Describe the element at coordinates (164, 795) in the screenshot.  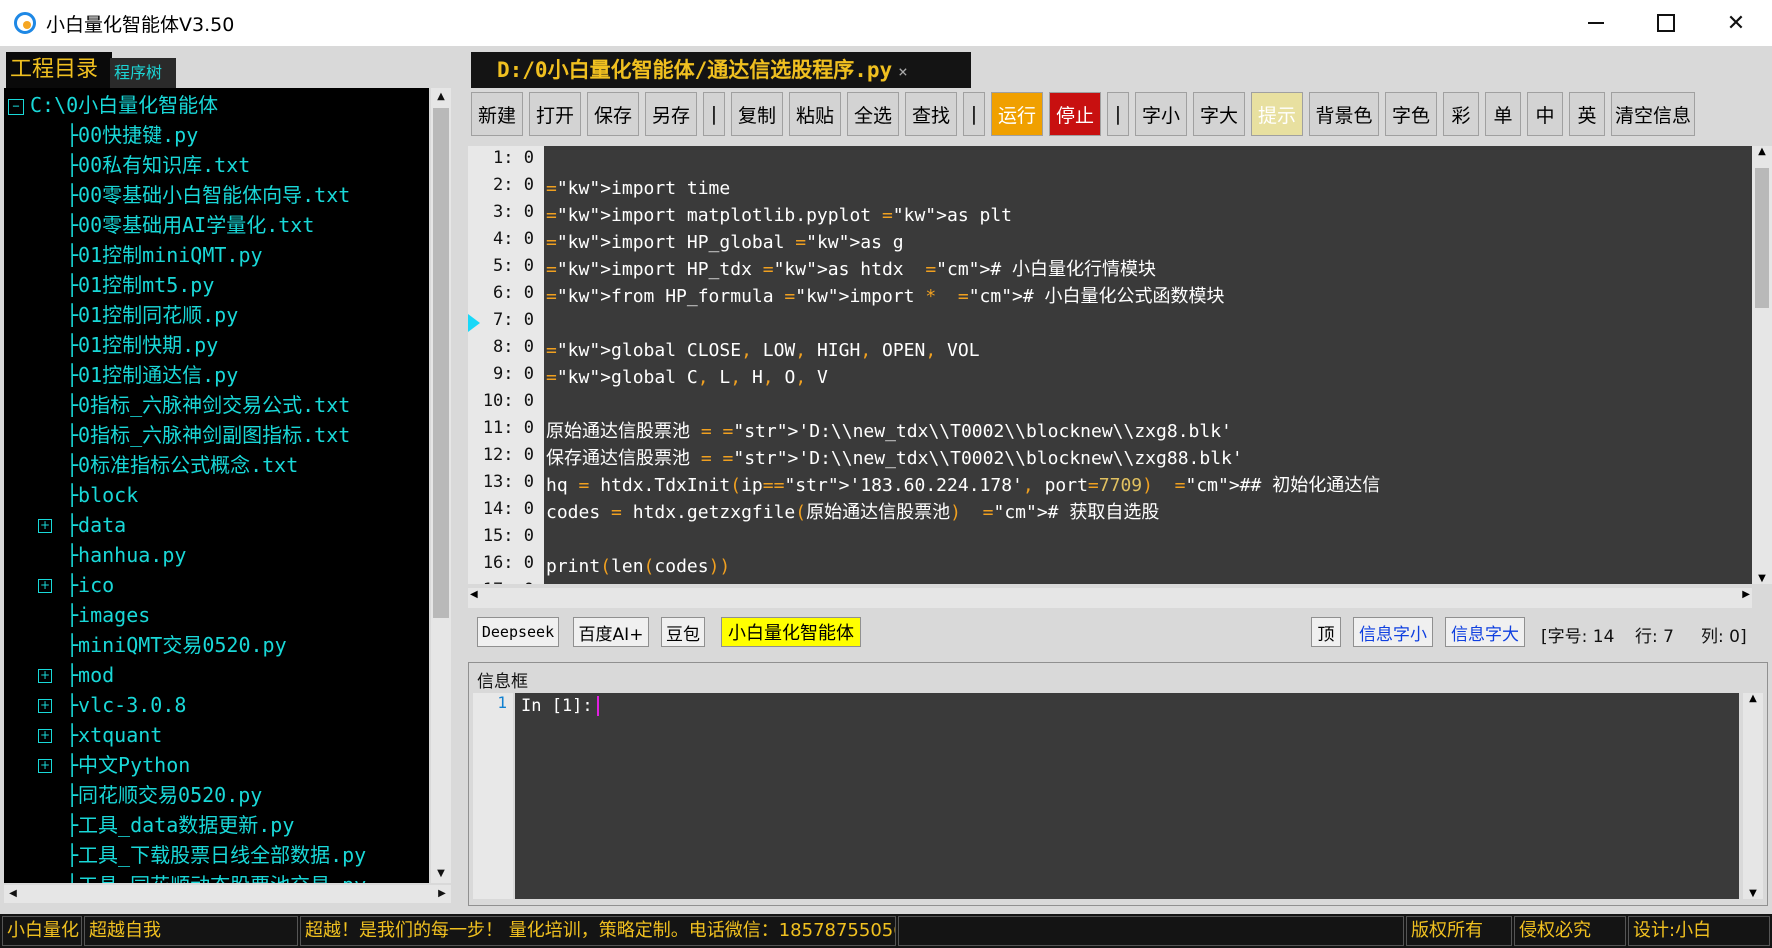
I see `tree-item: ├同花顺交易0520.py` at that location.